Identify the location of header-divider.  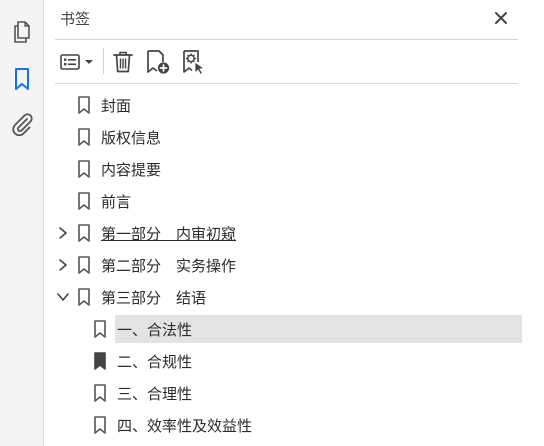
(286, 39).